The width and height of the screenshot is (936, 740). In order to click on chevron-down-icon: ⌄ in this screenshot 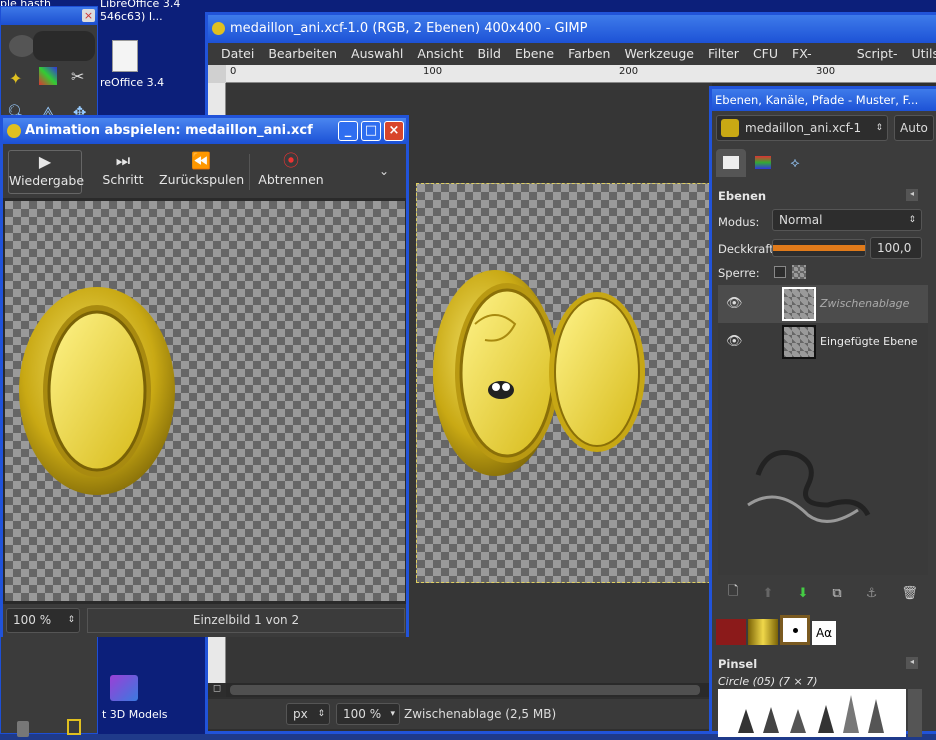, I will do `click(384, 171)`.